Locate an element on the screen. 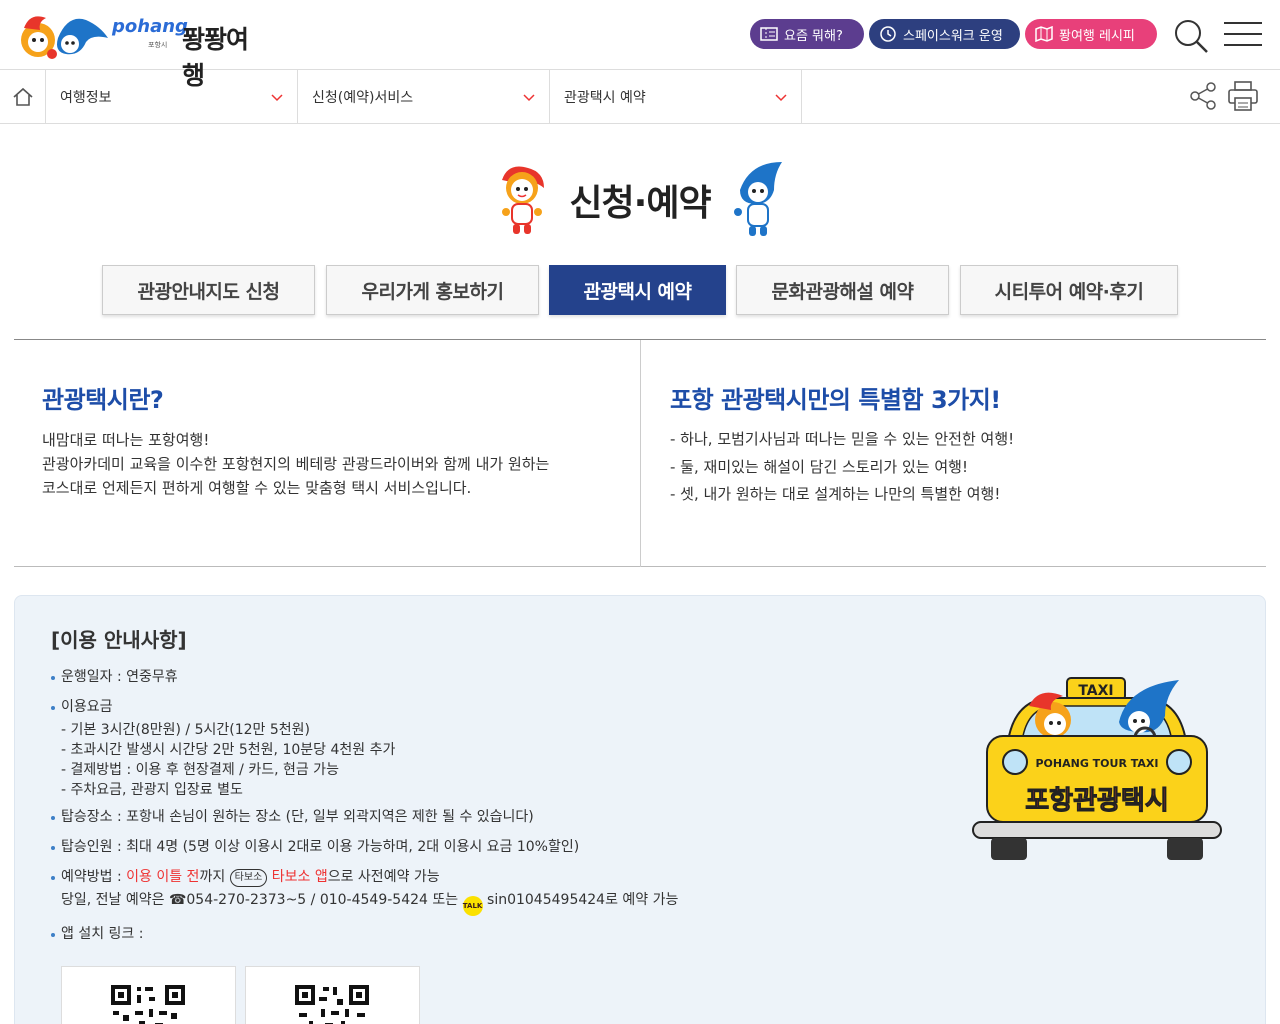  taxi-plate-en: POHANG TOUR TAXI is located at coordinates (1096, 763).